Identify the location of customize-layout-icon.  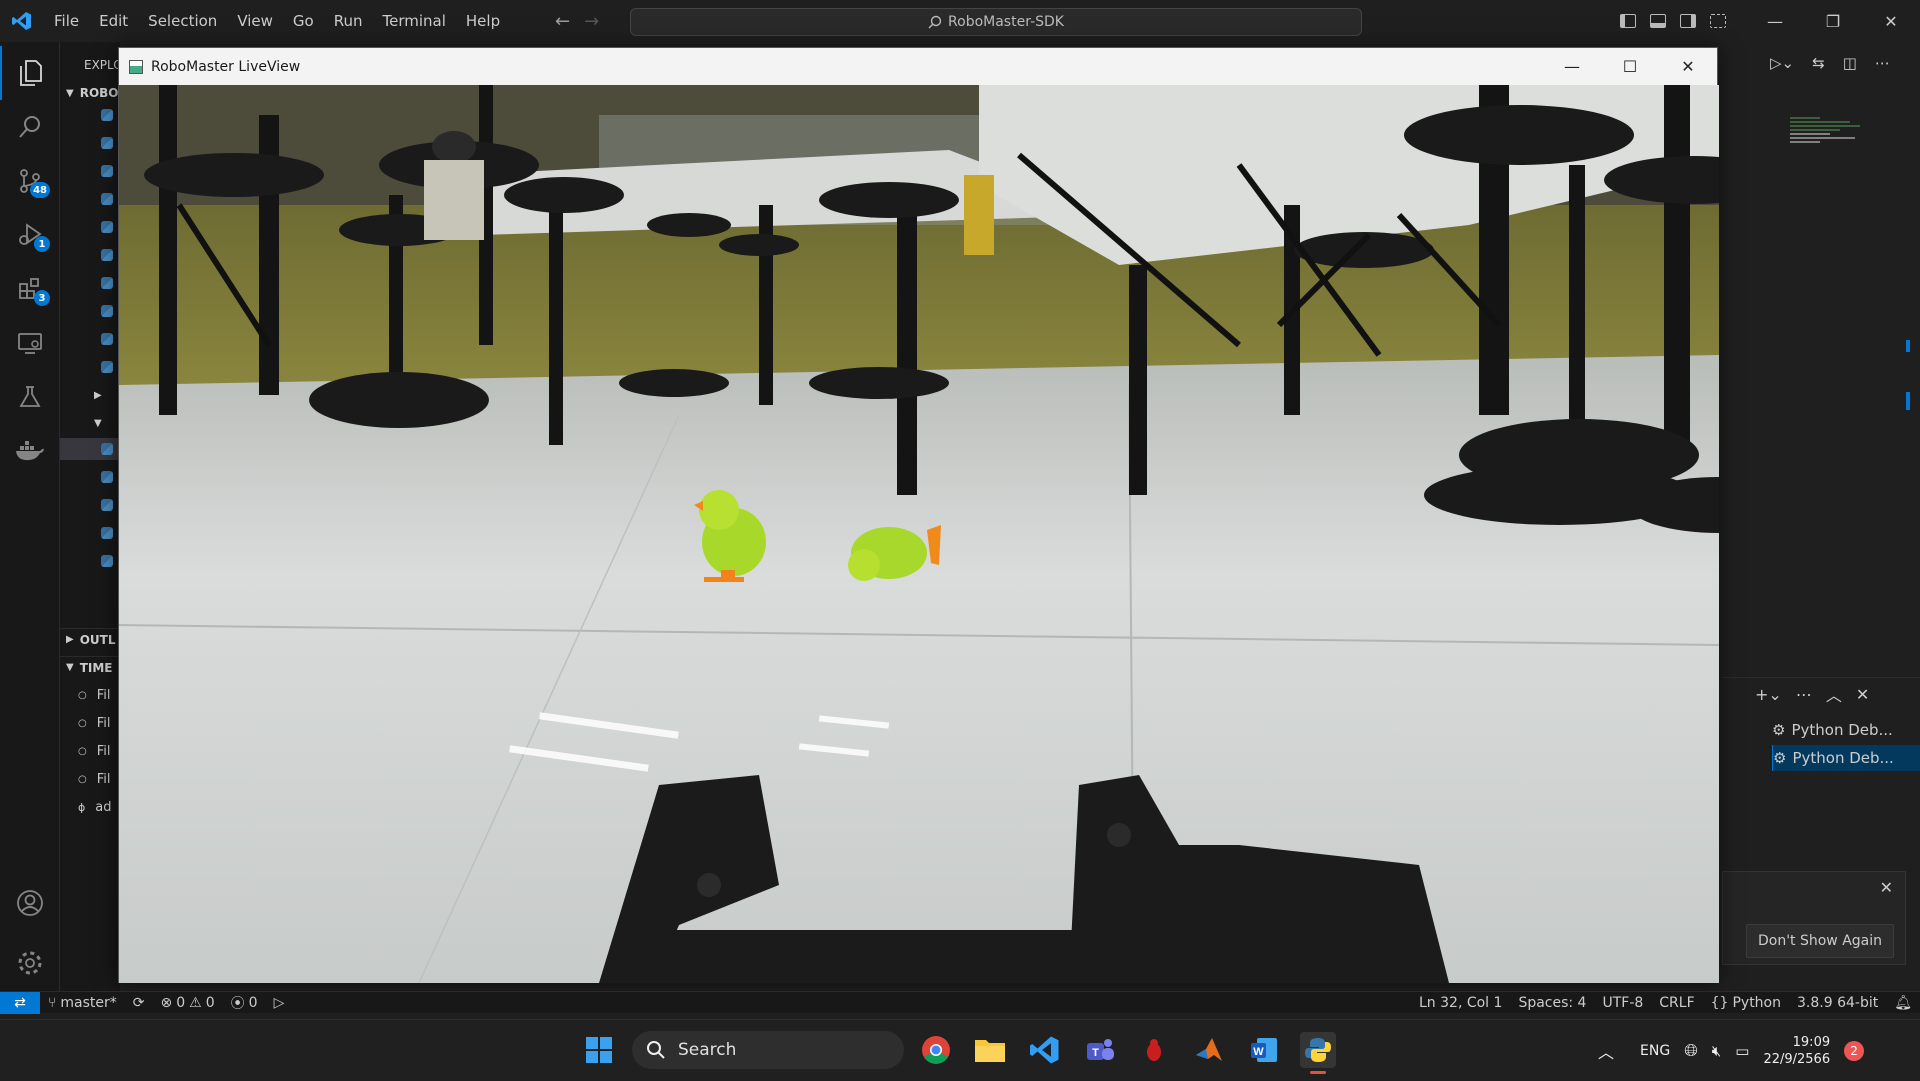
(1718, 21).